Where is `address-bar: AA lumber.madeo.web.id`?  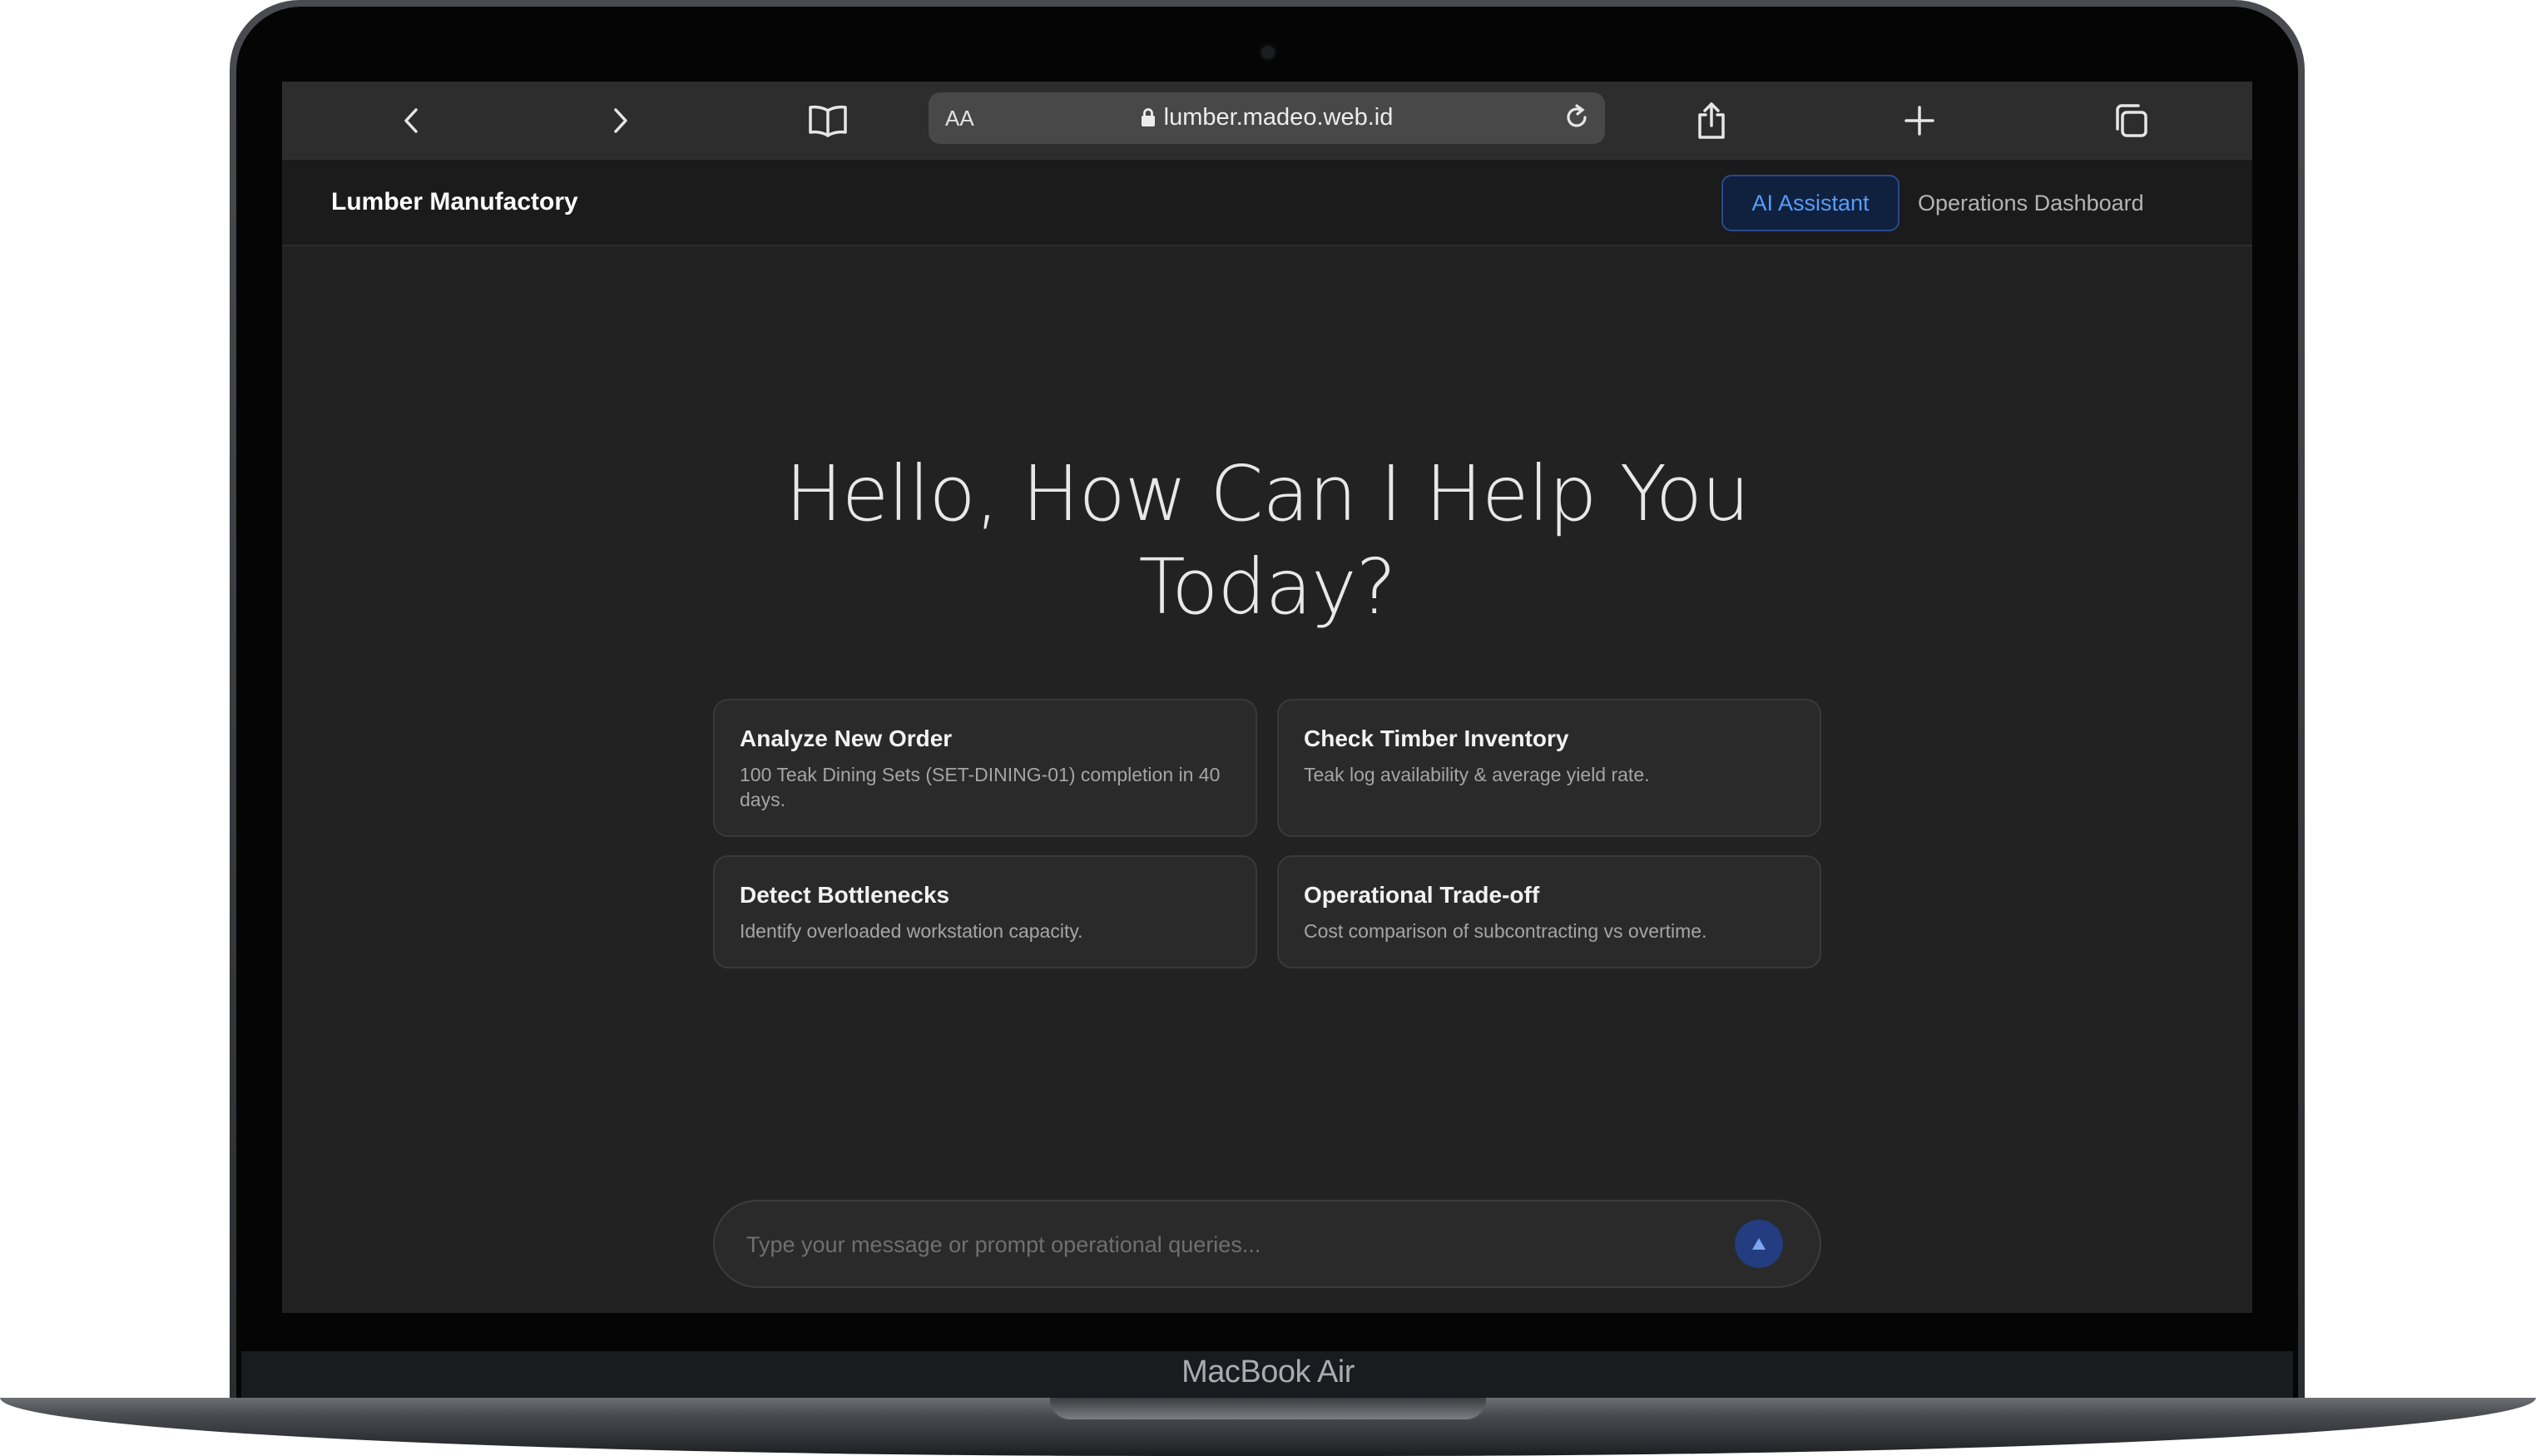
address-bar: AA lumber.madeo.web.id is located at coordinates (1267, 118).